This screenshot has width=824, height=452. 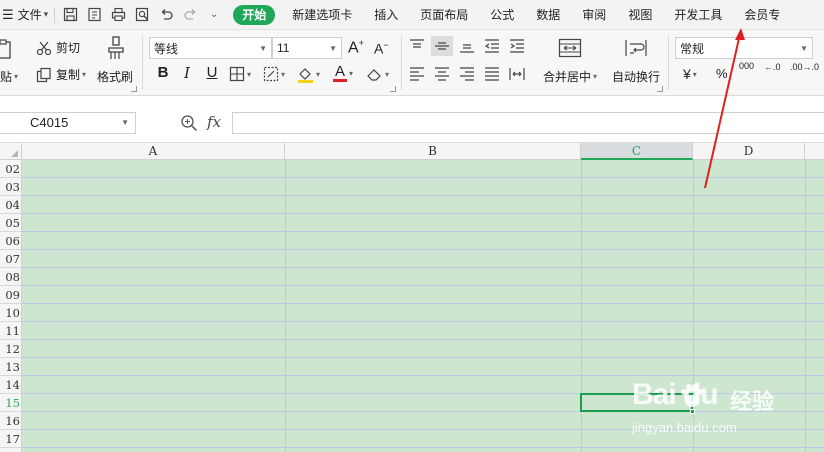 What do you see at coordinates (10, 367) in the screenshot?
I see `row-header: 13` at bounding box center [10, 367].